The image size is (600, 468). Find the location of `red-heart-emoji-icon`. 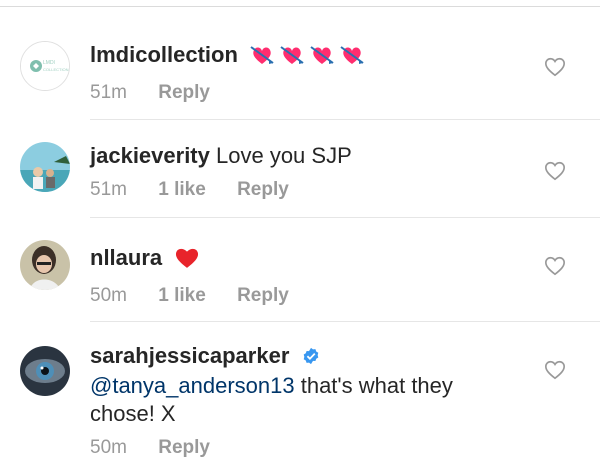

red-heart-emoji-icon is located at coordinates (187, 260).